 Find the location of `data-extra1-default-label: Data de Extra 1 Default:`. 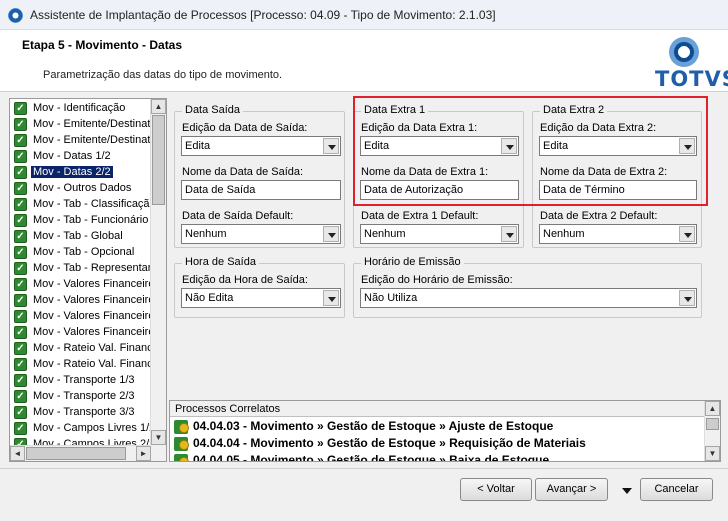

data-extra1-default-label: Data de Extra 1 Default: is located at coordinates (420, 216).